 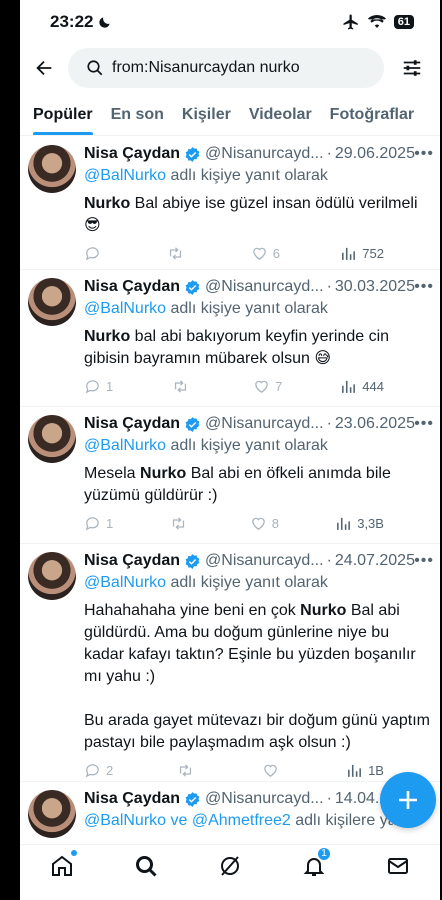 I want to click on nav-messages, so click(x=398, y=866).